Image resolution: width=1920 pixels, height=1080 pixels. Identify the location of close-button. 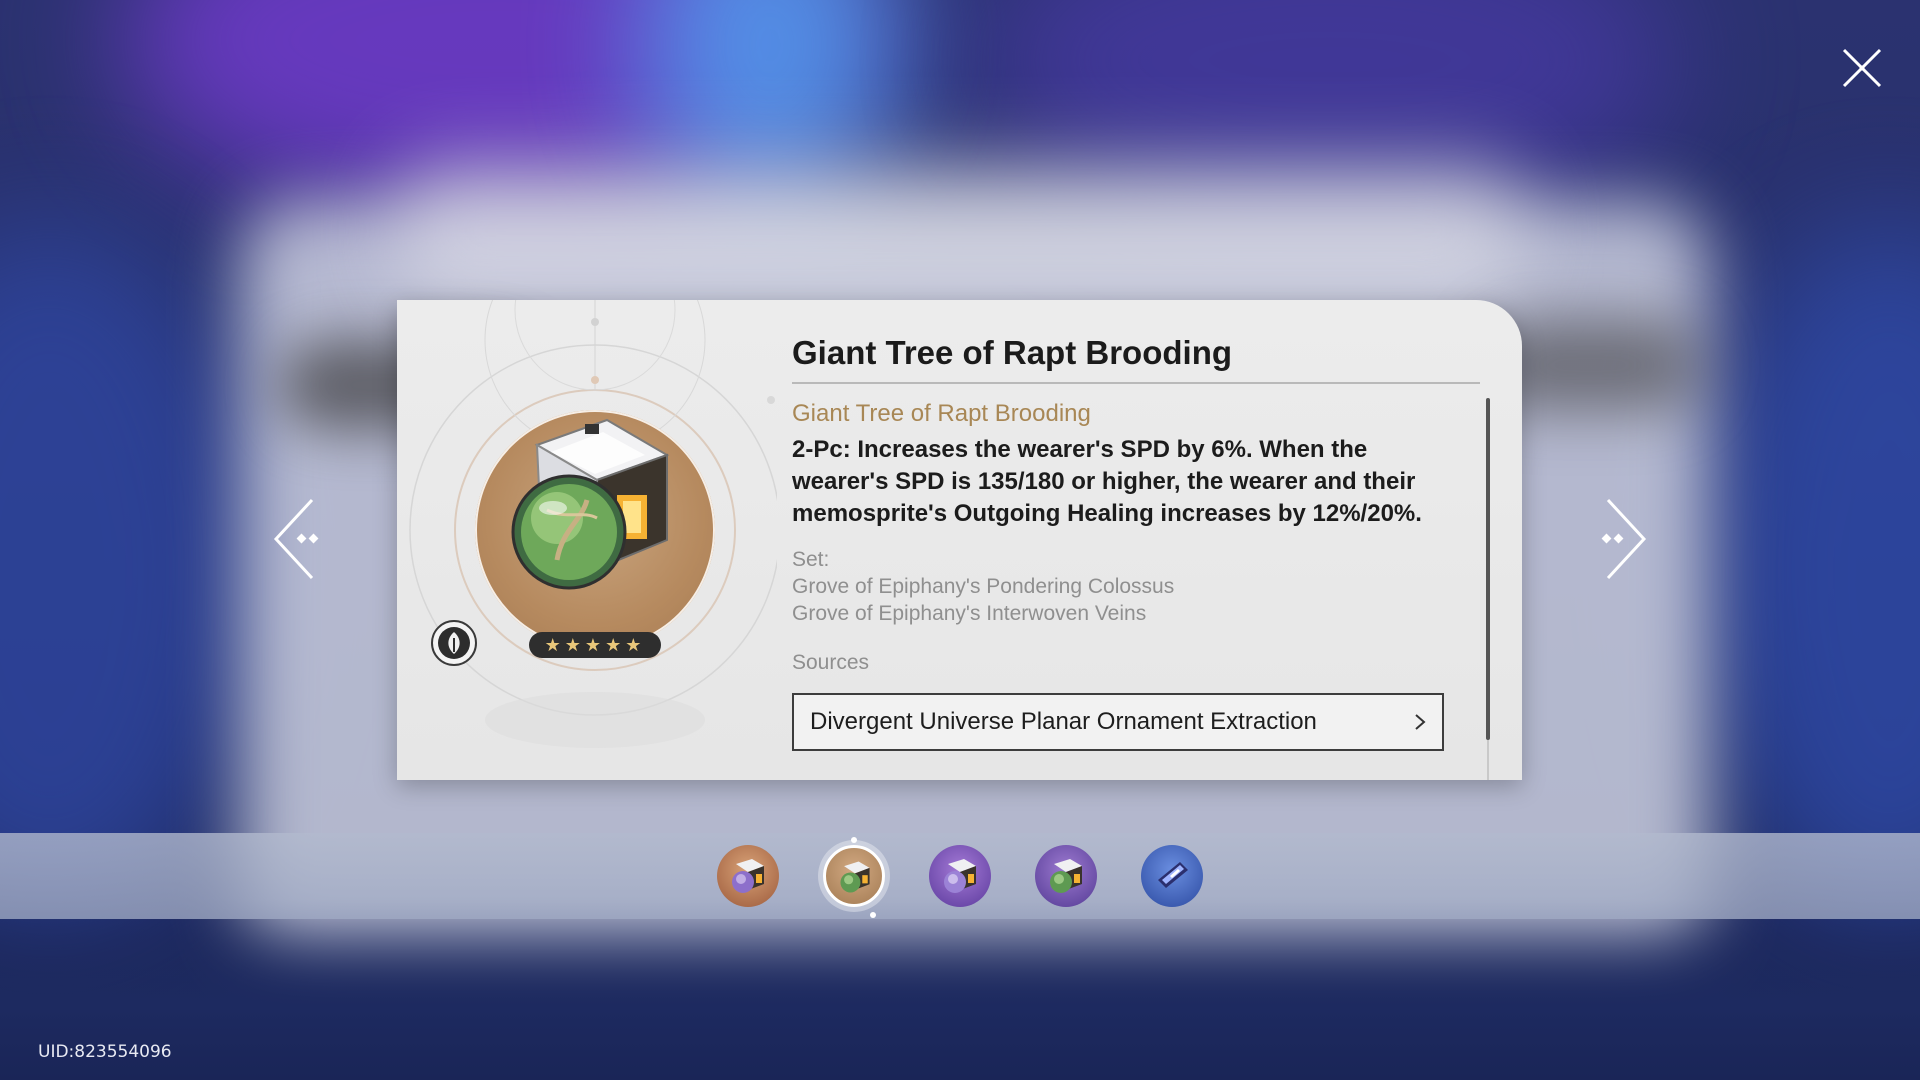
(1862, 68).